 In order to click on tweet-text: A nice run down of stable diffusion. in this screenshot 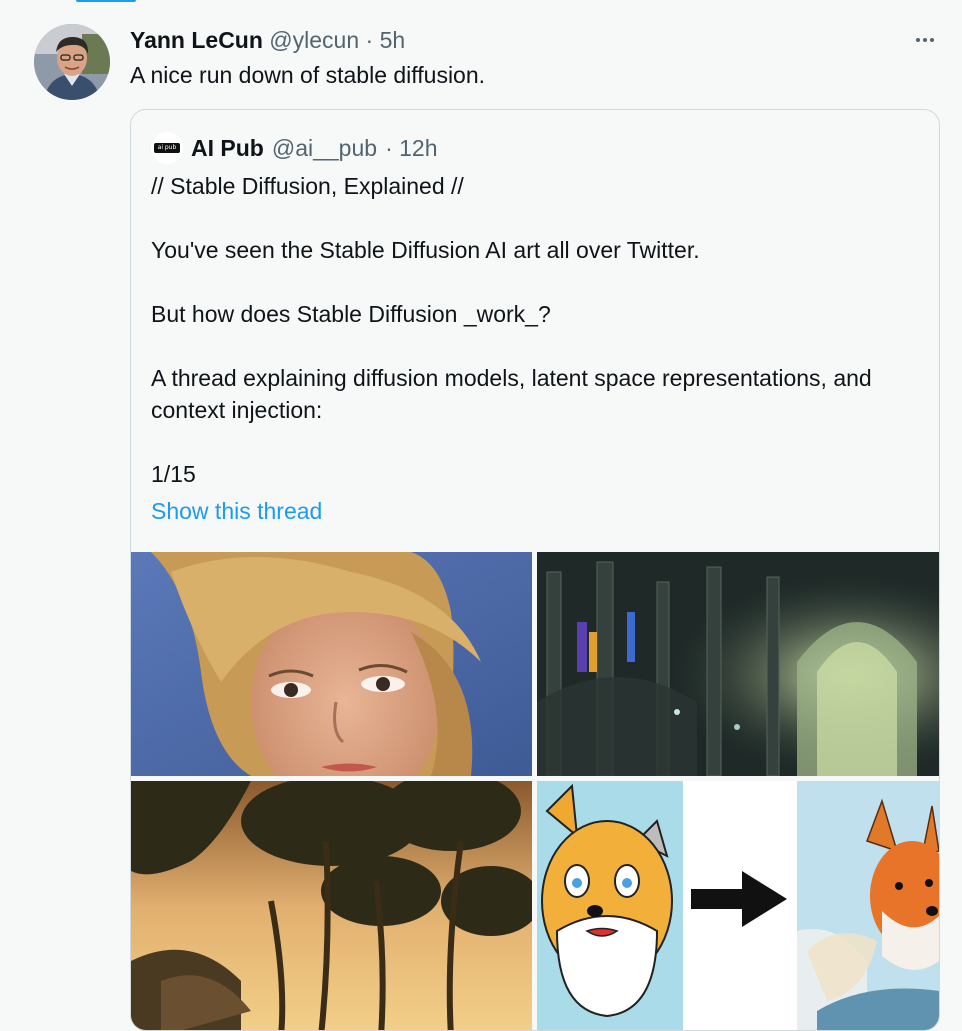, I will do `click(308, 75)`.